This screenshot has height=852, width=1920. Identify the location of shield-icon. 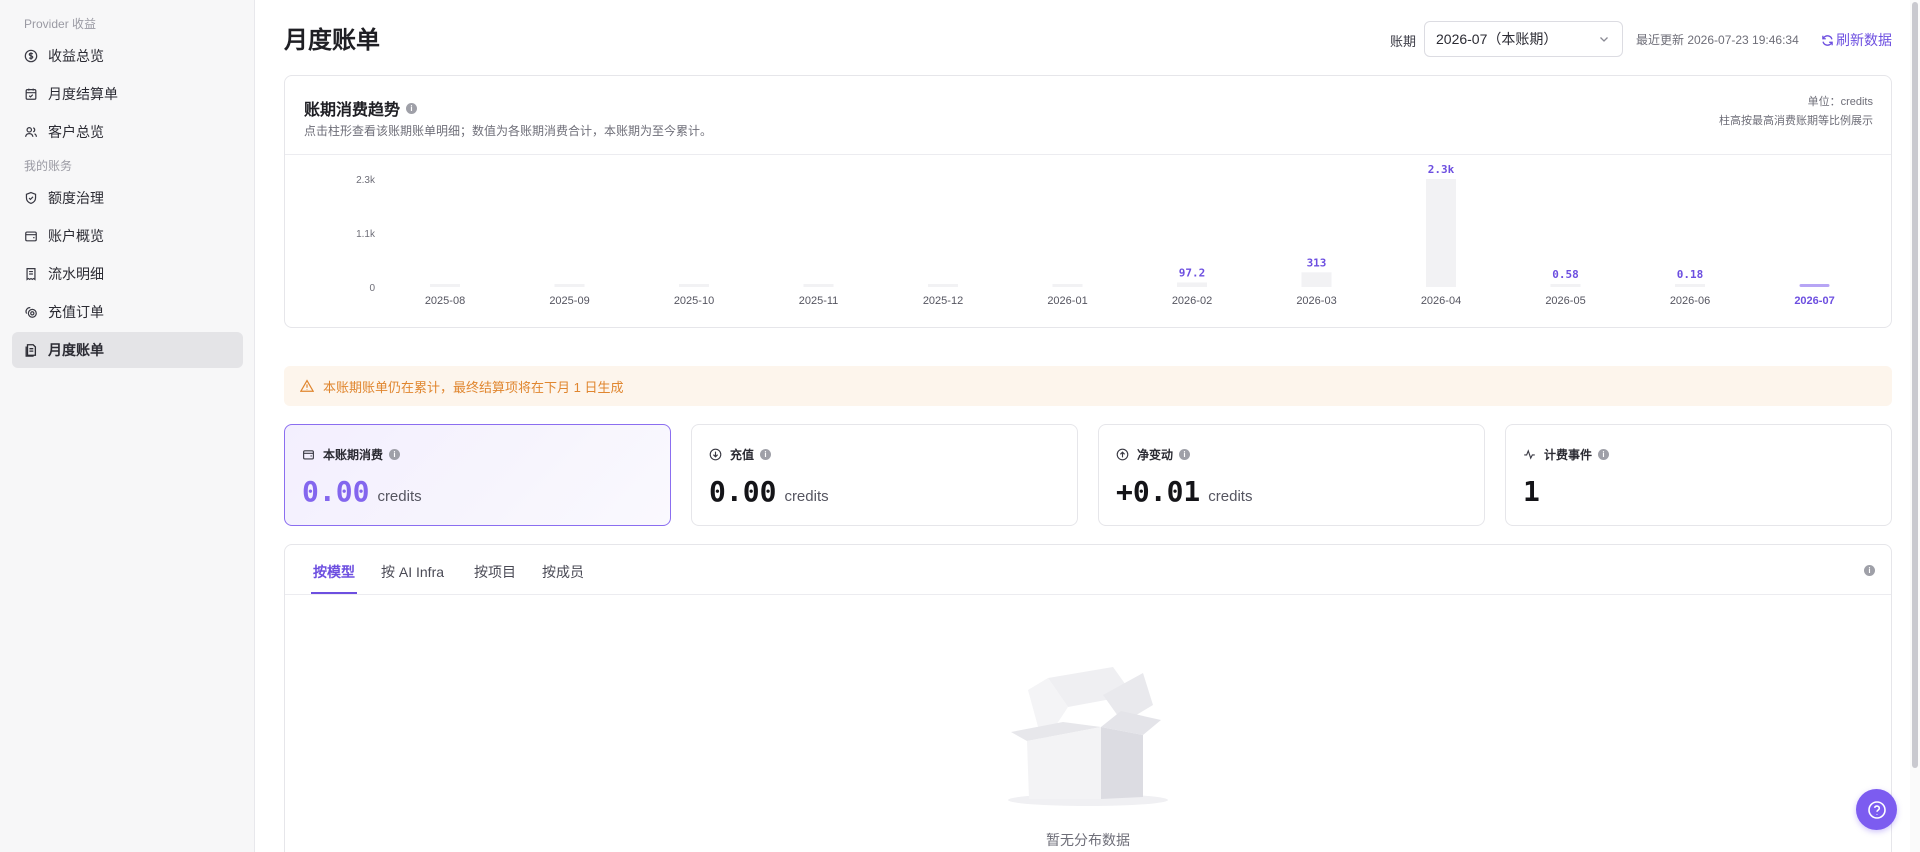
(31, 198).